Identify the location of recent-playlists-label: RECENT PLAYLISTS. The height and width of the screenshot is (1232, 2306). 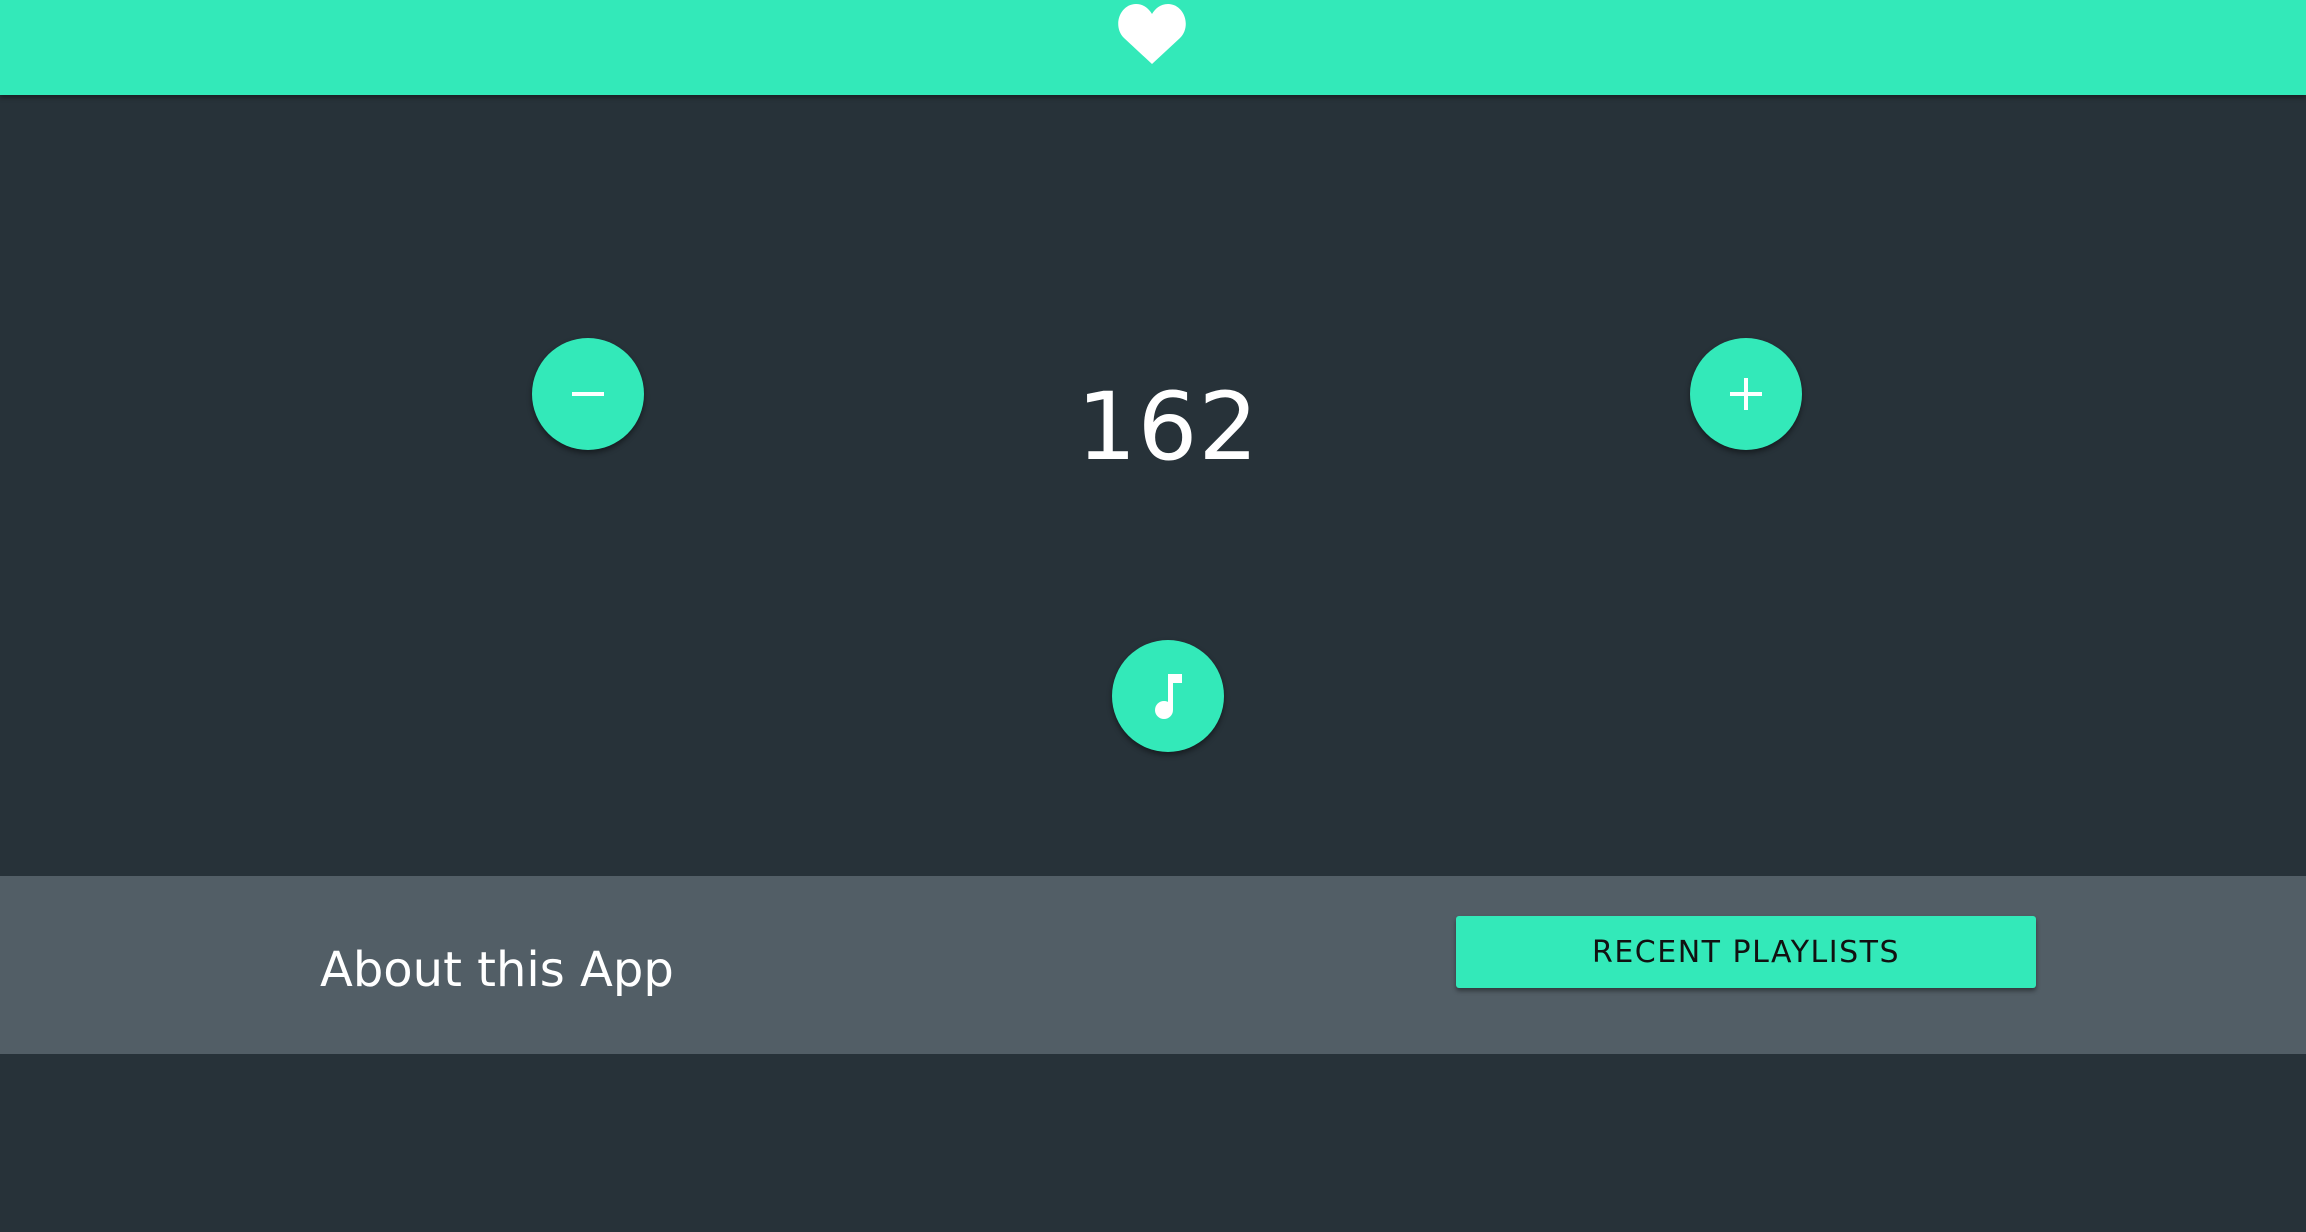
(1746, 952).